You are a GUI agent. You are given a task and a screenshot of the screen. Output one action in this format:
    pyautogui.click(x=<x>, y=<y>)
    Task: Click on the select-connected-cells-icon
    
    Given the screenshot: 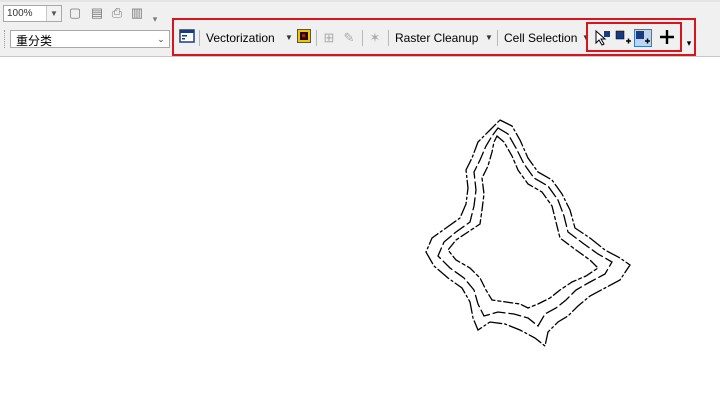 What is the action you would take?
    pyautogui.click(x=603, y=38)
    